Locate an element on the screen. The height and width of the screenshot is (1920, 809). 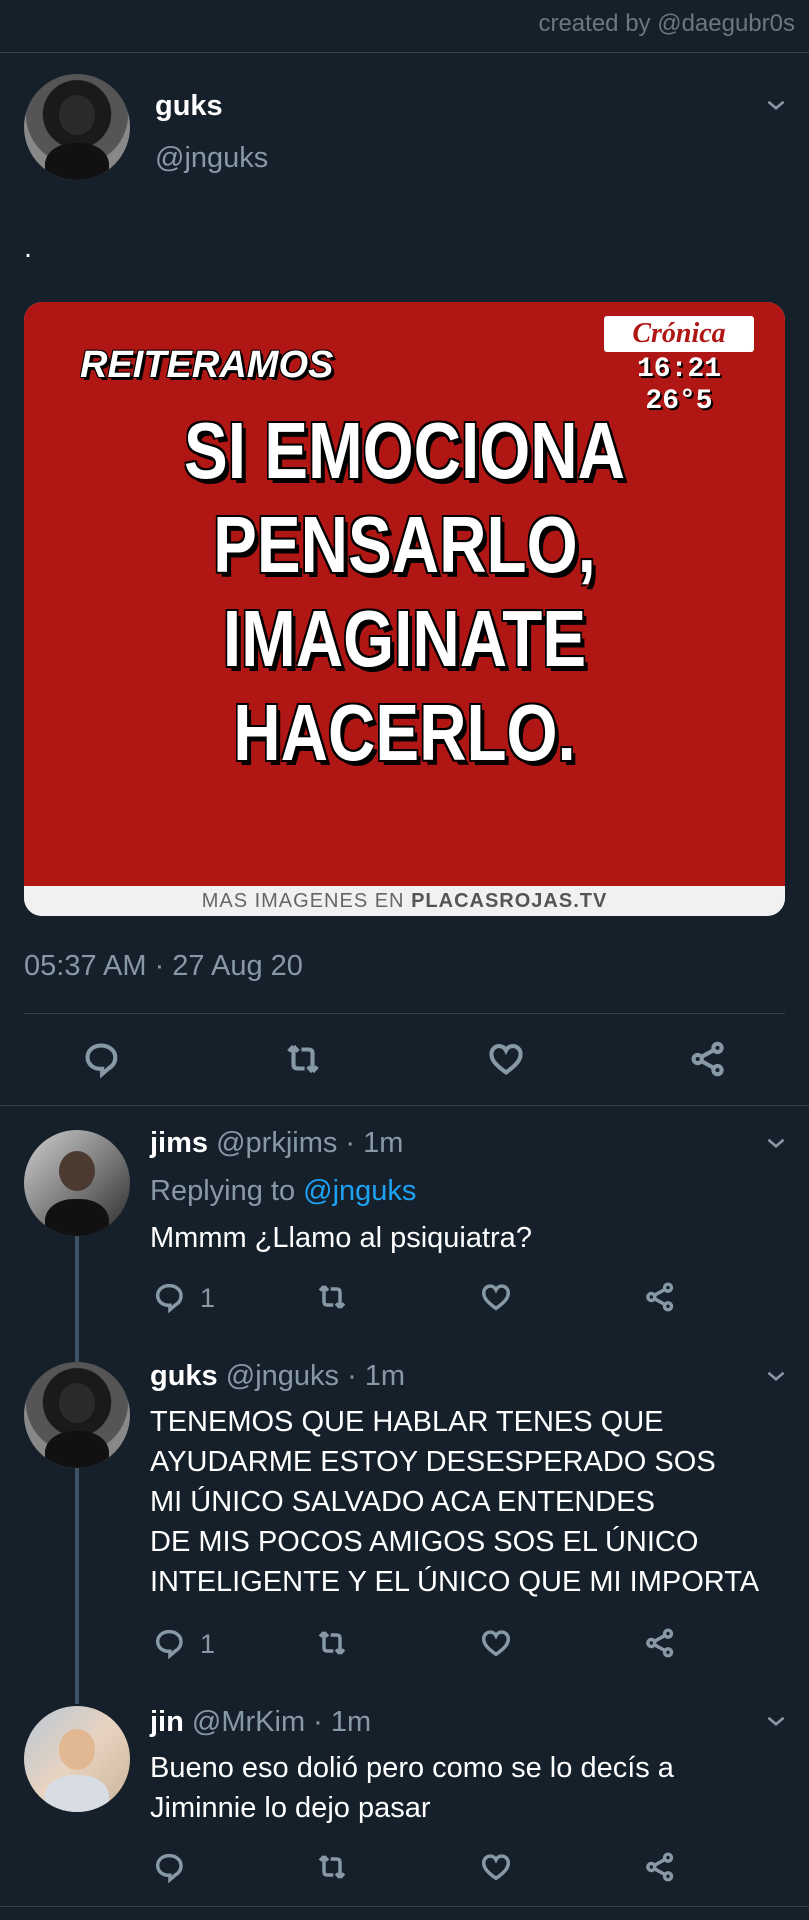
author-handle: @jnguks is located at coordinates (211, 158).